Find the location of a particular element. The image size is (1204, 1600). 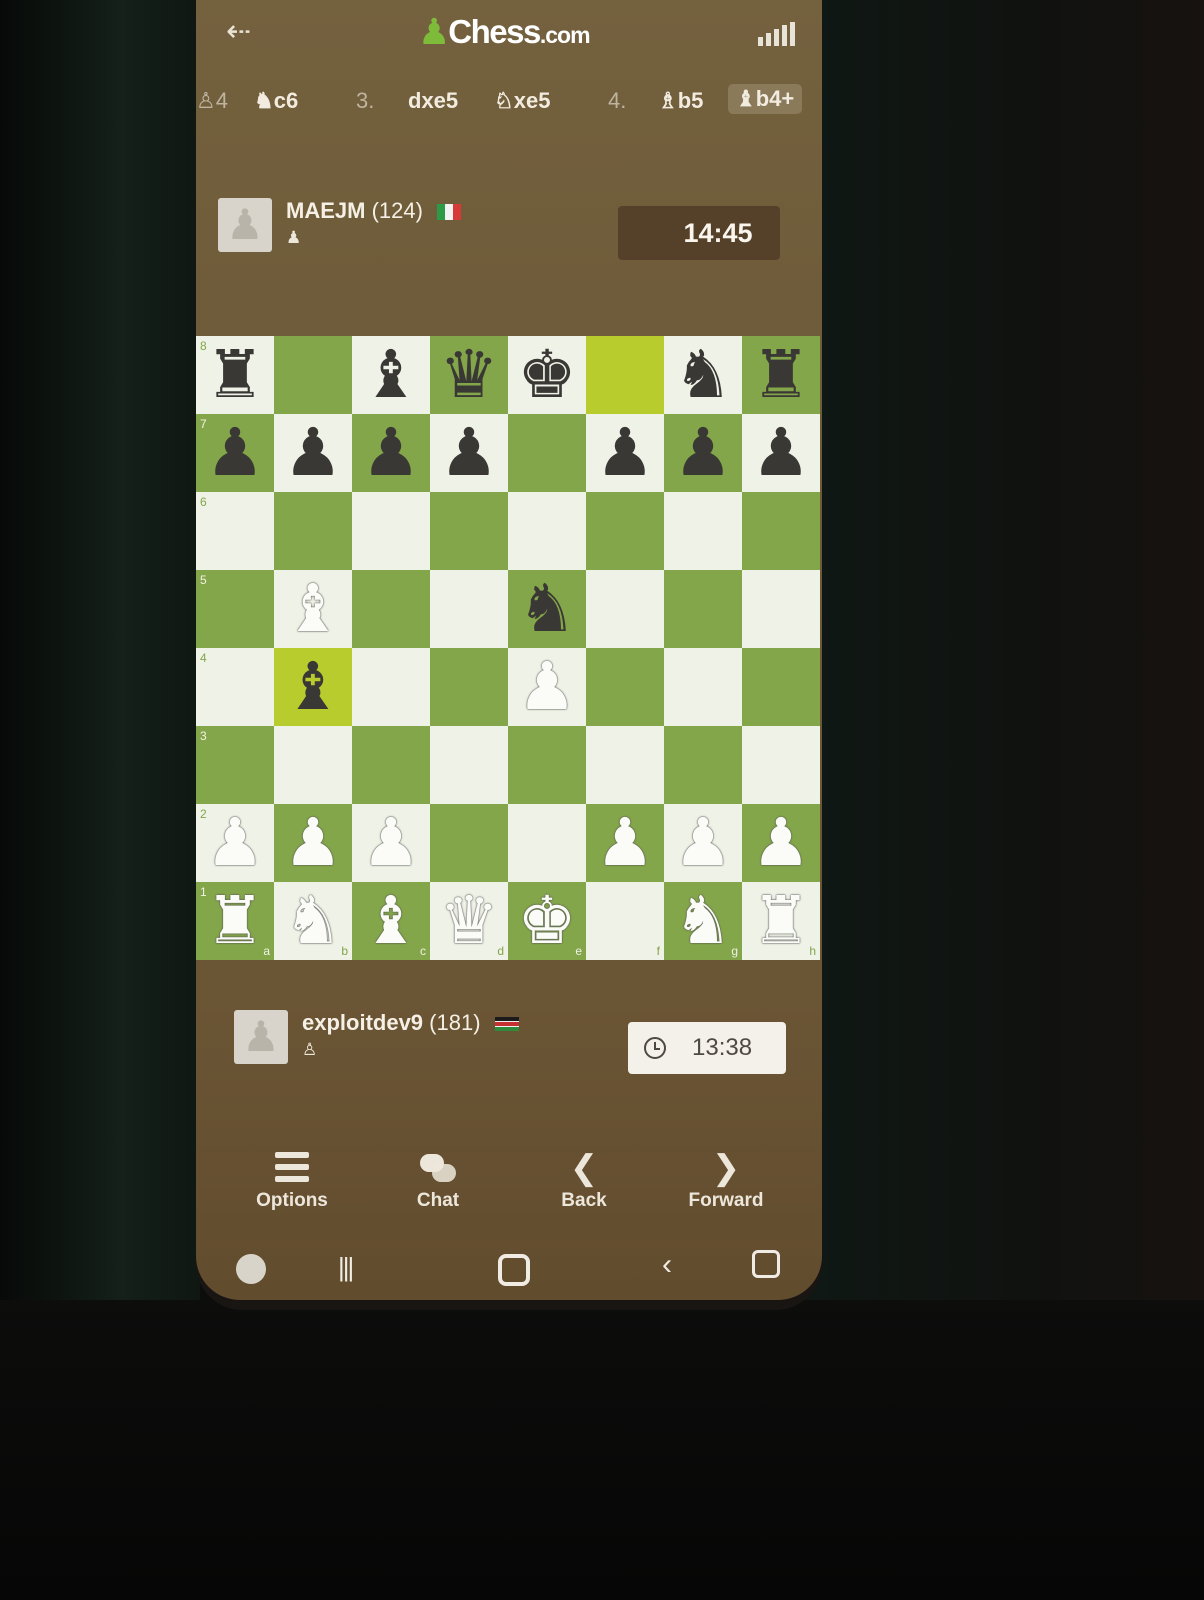

chat-button: Chat is located at coordinates (438, 1179).